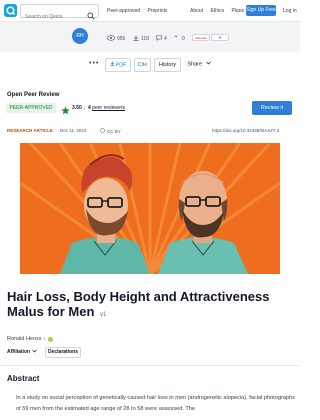 This screenshot has width=320, height=420. I want to click on peer-reviewers-link: 4 peer reviewers, so click(106, 108).